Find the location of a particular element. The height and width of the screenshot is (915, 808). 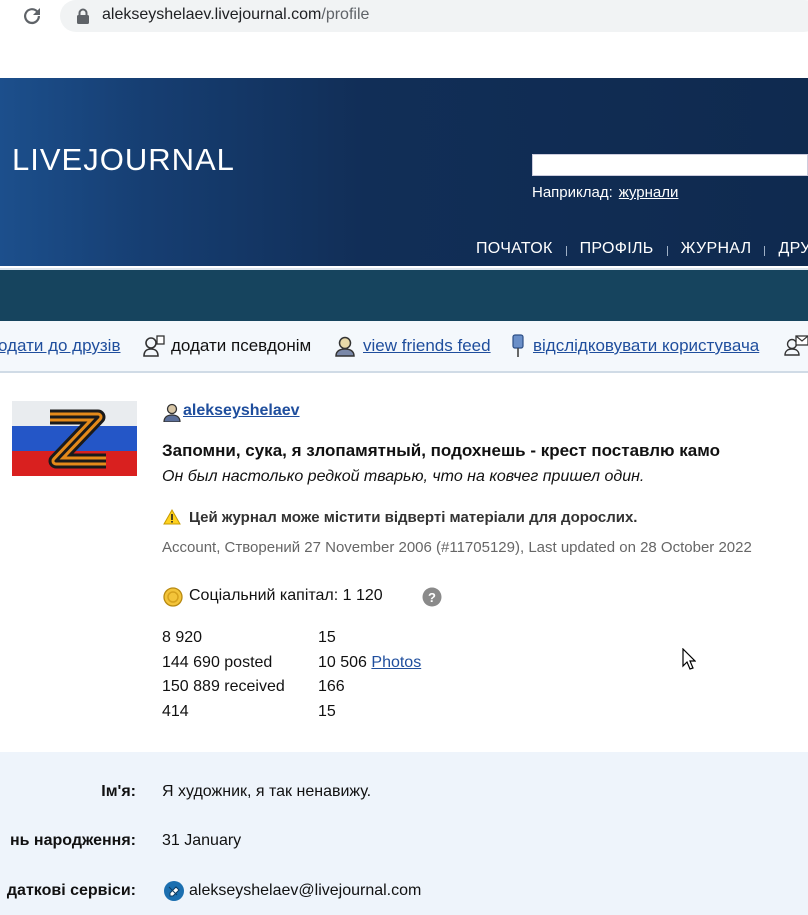

stat-cell: 144 690 posted is located at coordinates (217, 662).